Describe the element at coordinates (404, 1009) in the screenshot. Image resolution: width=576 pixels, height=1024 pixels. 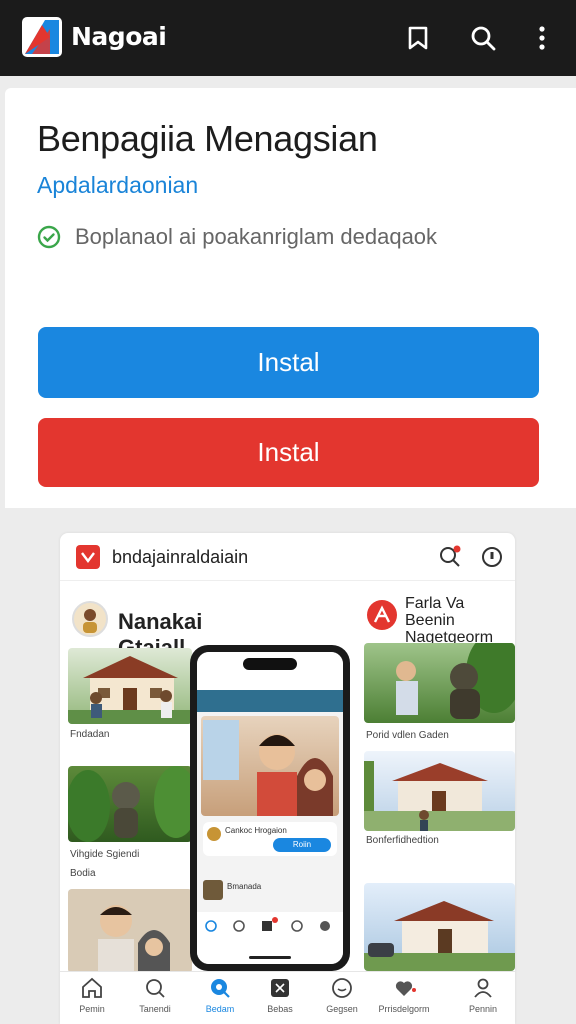
I see `nav-label: Prrisdelgorm` at that location.